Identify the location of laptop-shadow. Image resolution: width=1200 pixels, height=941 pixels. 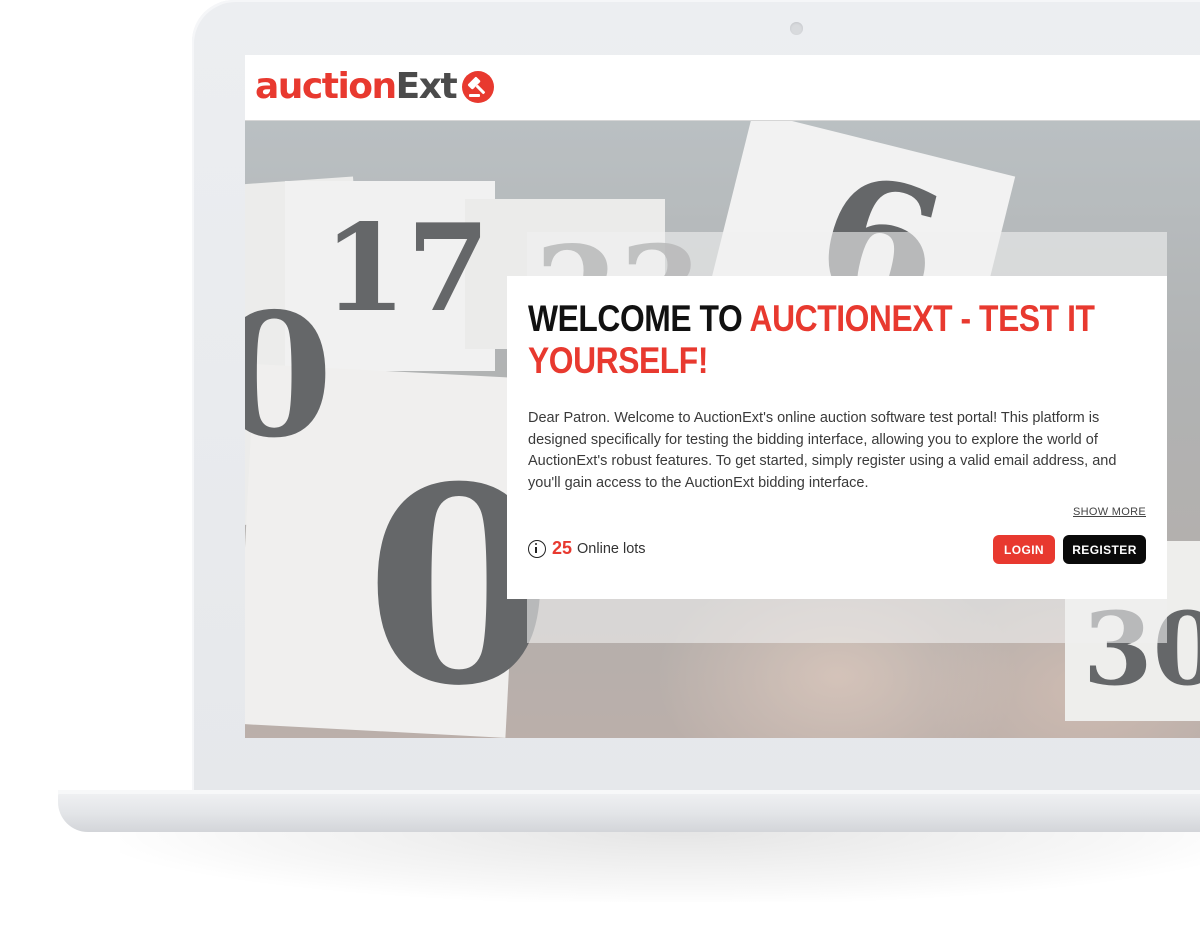
(660, 867).